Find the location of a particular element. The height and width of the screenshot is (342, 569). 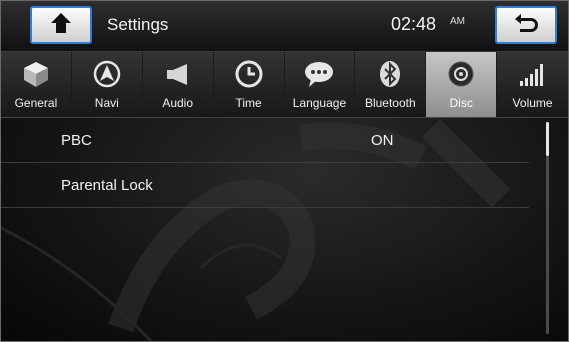

scrollbar-thumb is located at coordinates (547, 139).